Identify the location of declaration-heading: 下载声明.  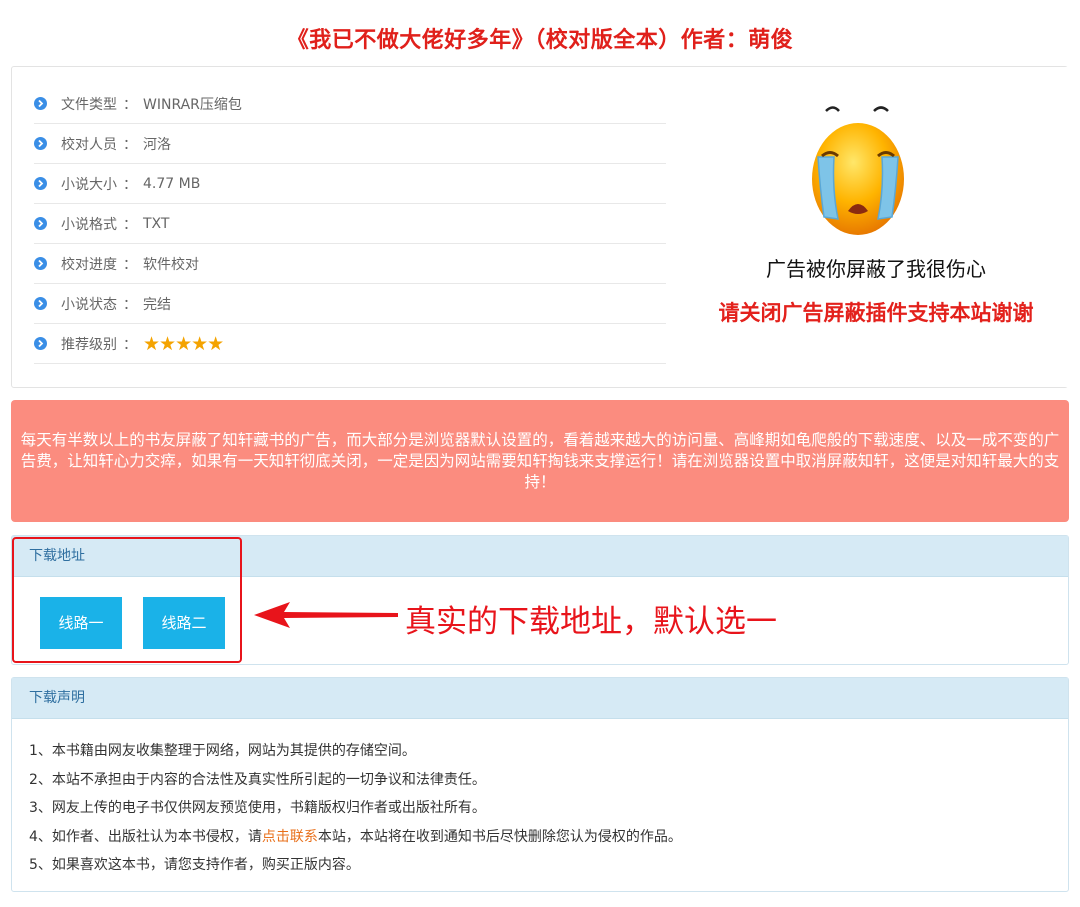
(540, 698).